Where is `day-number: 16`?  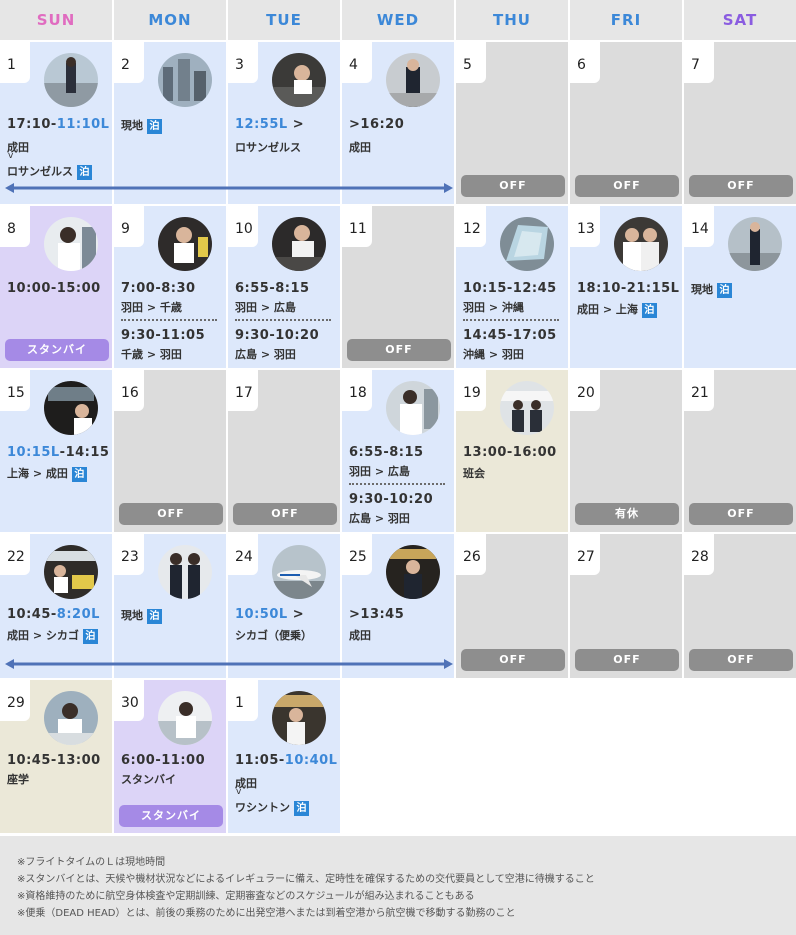 day-number: 16 is located at coordinates (129, 390).